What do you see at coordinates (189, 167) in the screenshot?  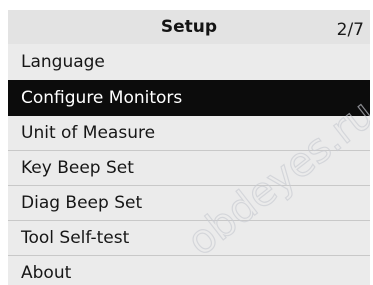 I see `menu-item-key-beep-set: Key Beep Set` at bounding box center [189, 167].